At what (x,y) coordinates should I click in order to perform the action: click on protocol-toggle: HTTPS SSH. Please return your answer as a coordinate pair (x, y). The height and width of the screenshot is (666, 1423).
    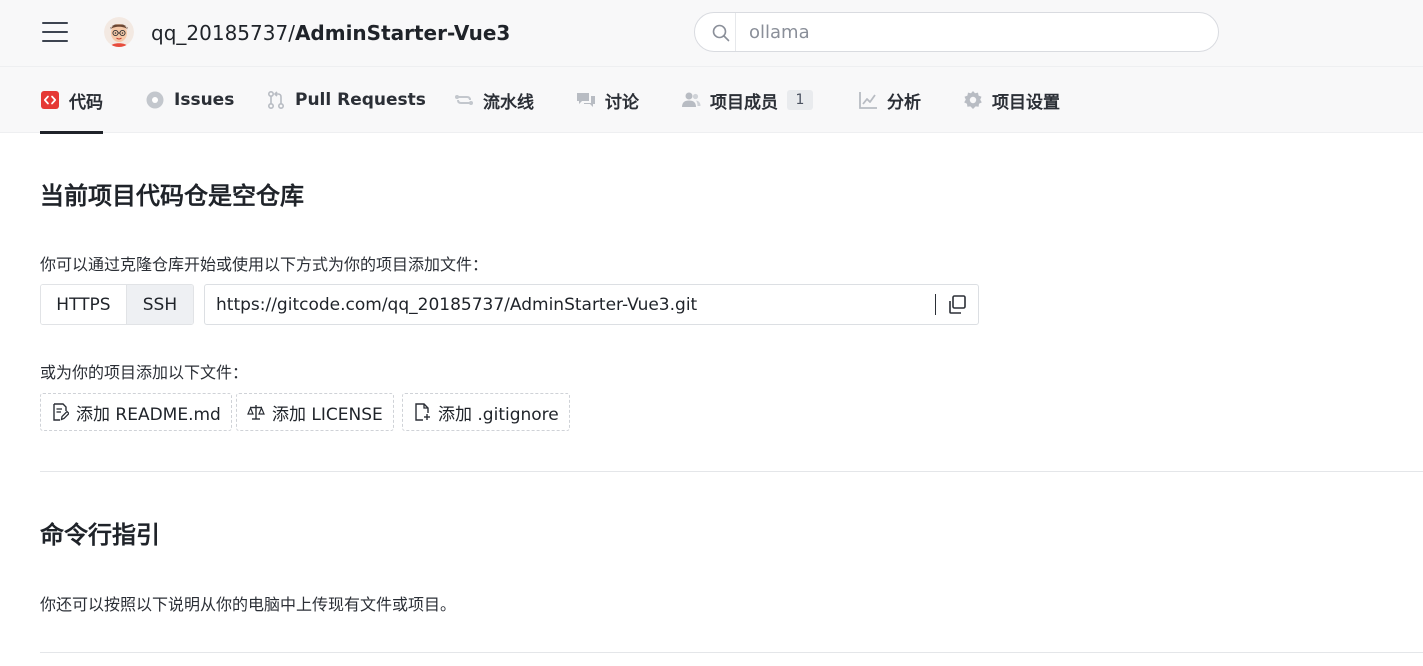
    Looking at the image, I should click on (117, 304).